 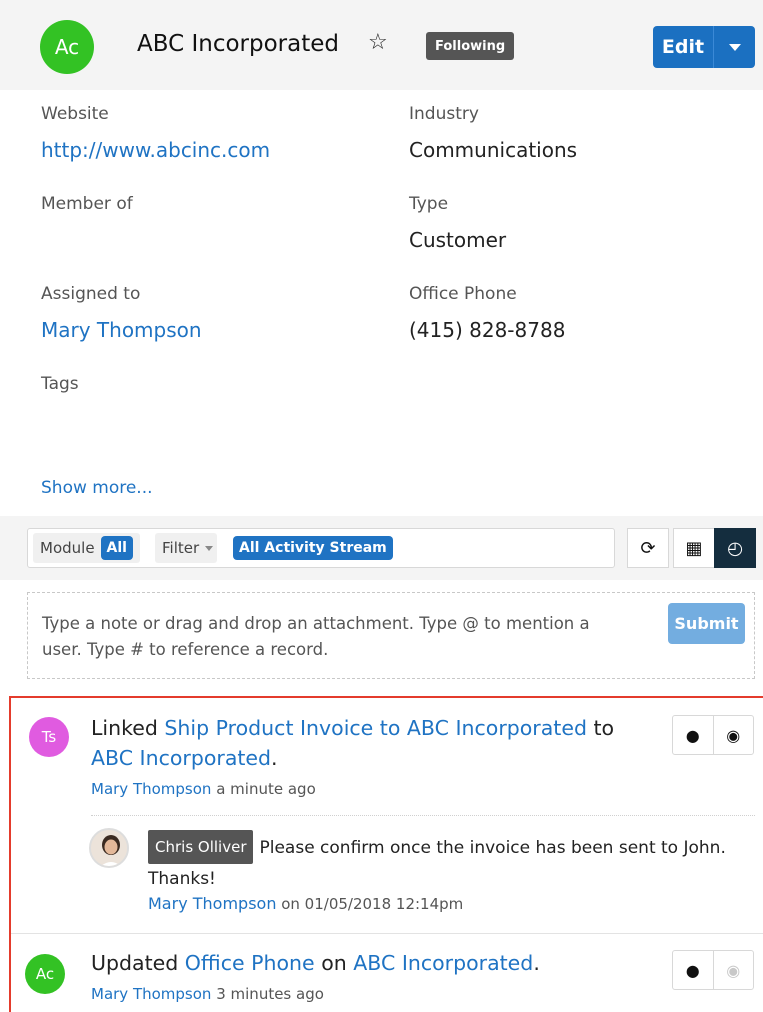 I want to click on mention-tag: Chris Olliver, so click(x=201, y=847).